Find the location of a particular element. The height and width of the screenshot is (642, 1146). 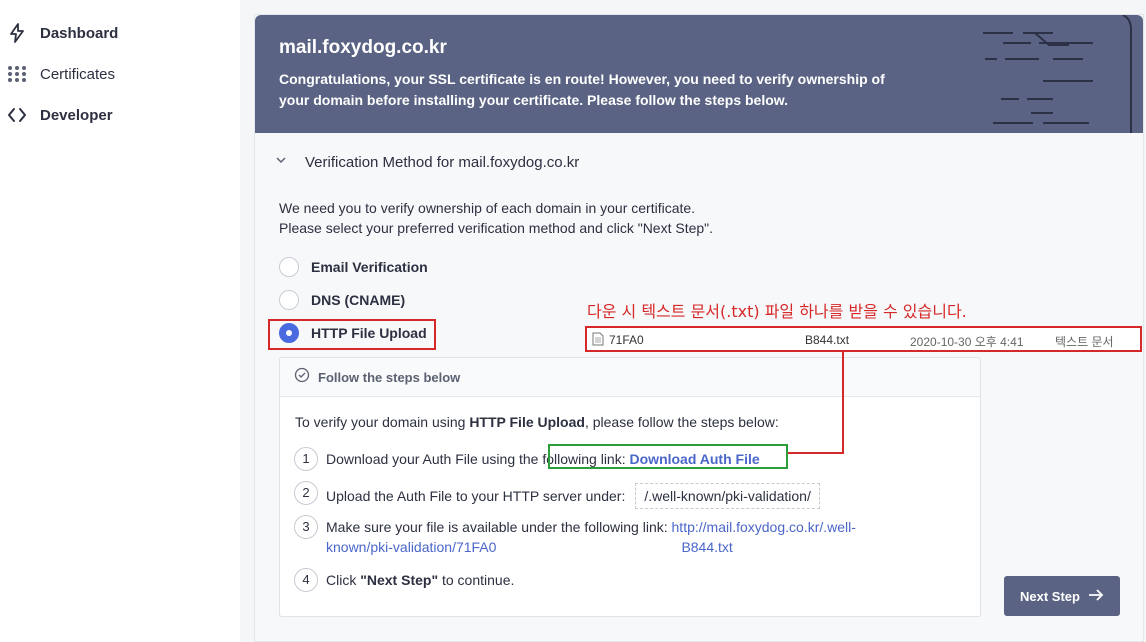

code-icon is located at coordinates (17, 115).